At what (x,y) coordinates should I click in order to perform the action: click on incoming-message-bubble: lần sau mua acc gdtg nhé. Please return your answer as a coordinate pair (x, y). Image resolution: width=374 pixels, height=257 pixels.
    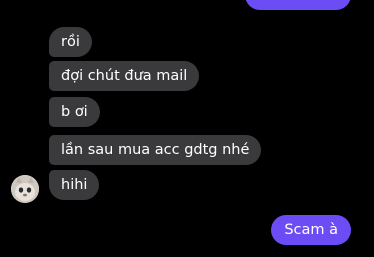
    Looking at the image, I should click on (155, 150).